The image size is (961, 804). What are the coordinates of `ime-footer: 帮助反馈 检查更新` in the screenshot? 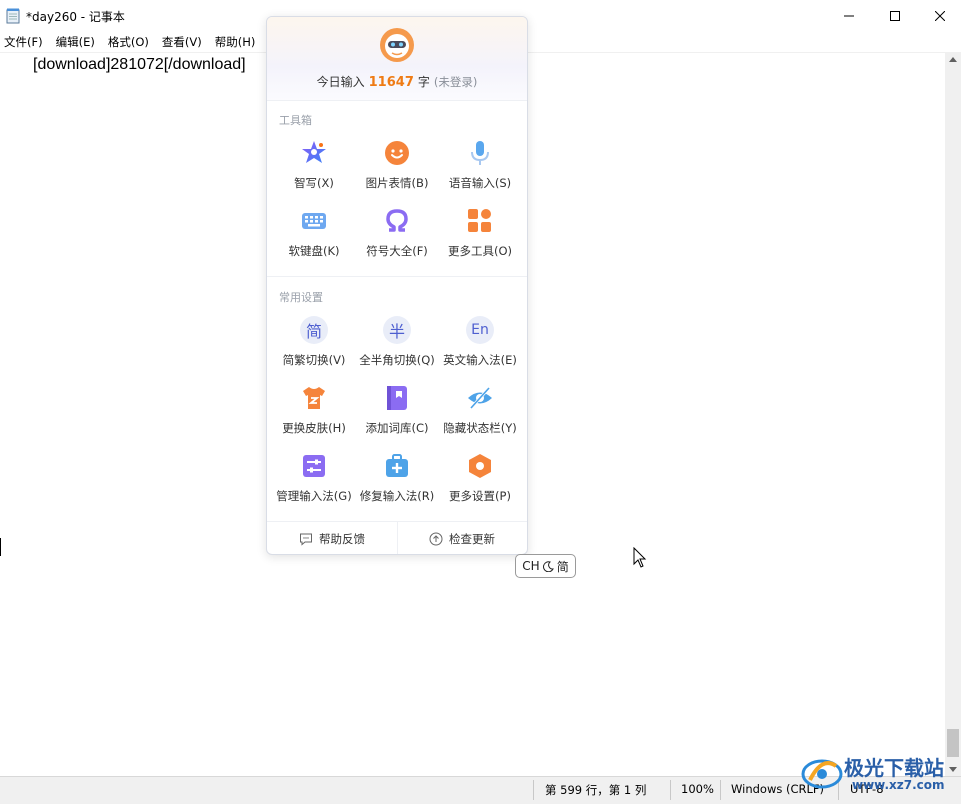 It's located at (397, 537).